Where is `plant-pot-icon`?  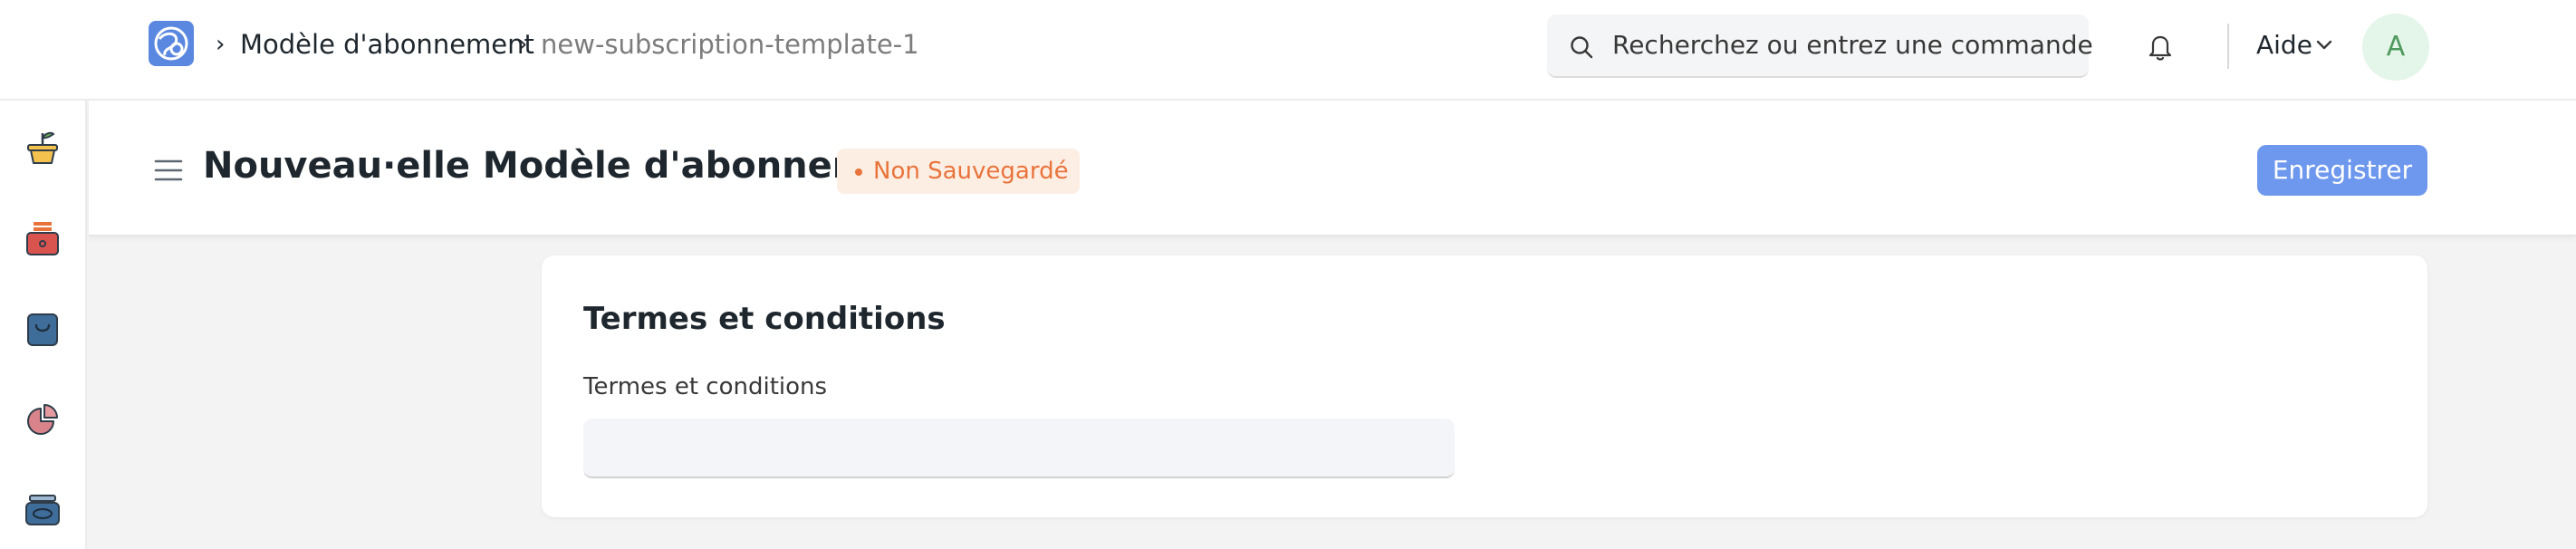
plant-pot-icon is located at coordinates (42, 148).